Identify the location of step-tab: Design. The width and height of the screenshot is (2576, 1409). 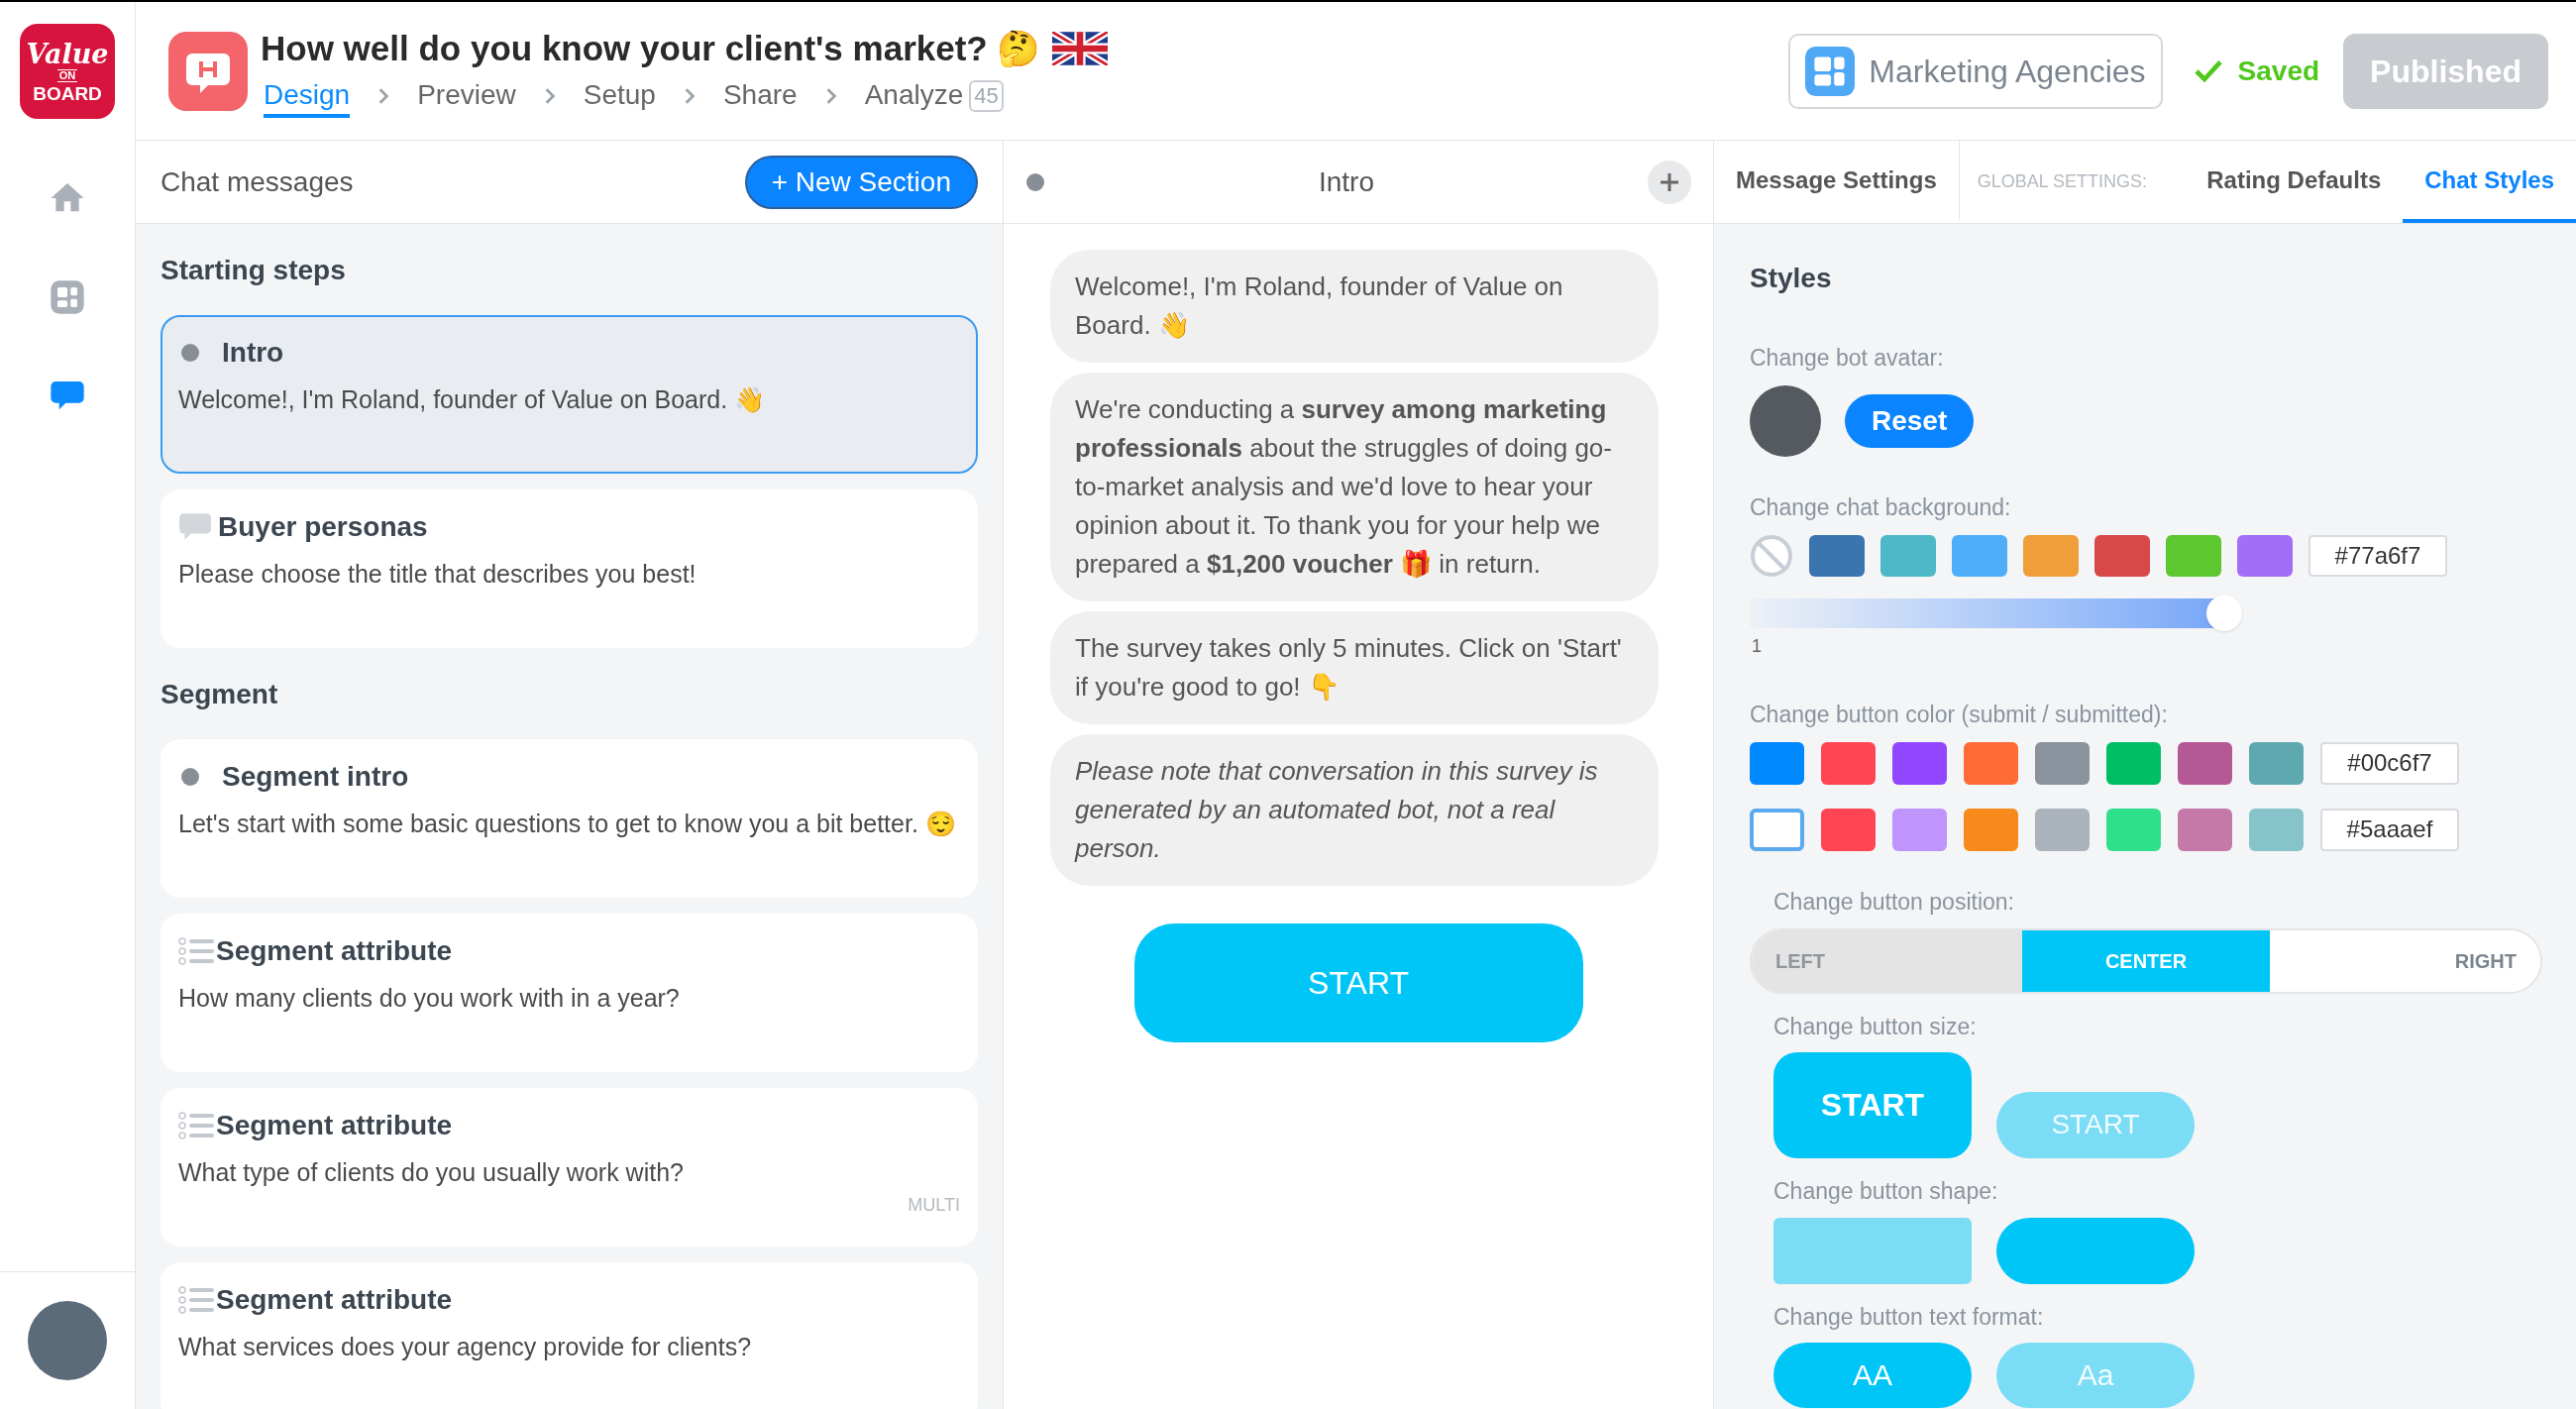
(307, 95).